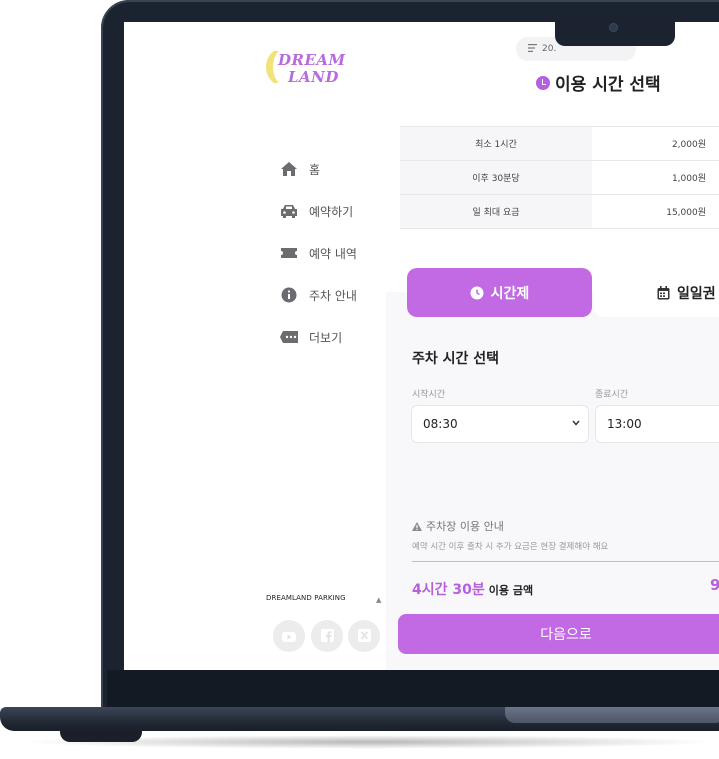 Image resolution: width=719 pixels, height=759 pixels. Describe the element at coordinates (289, 169) in the screenshot. I see `home-icon` at that location.